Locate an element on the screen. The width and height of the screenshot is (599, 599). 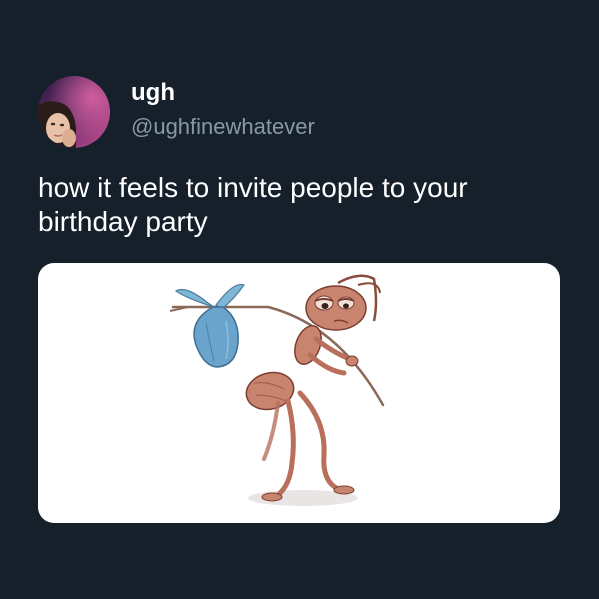
author-display-name: ugh is located at coordinates (153, 93).